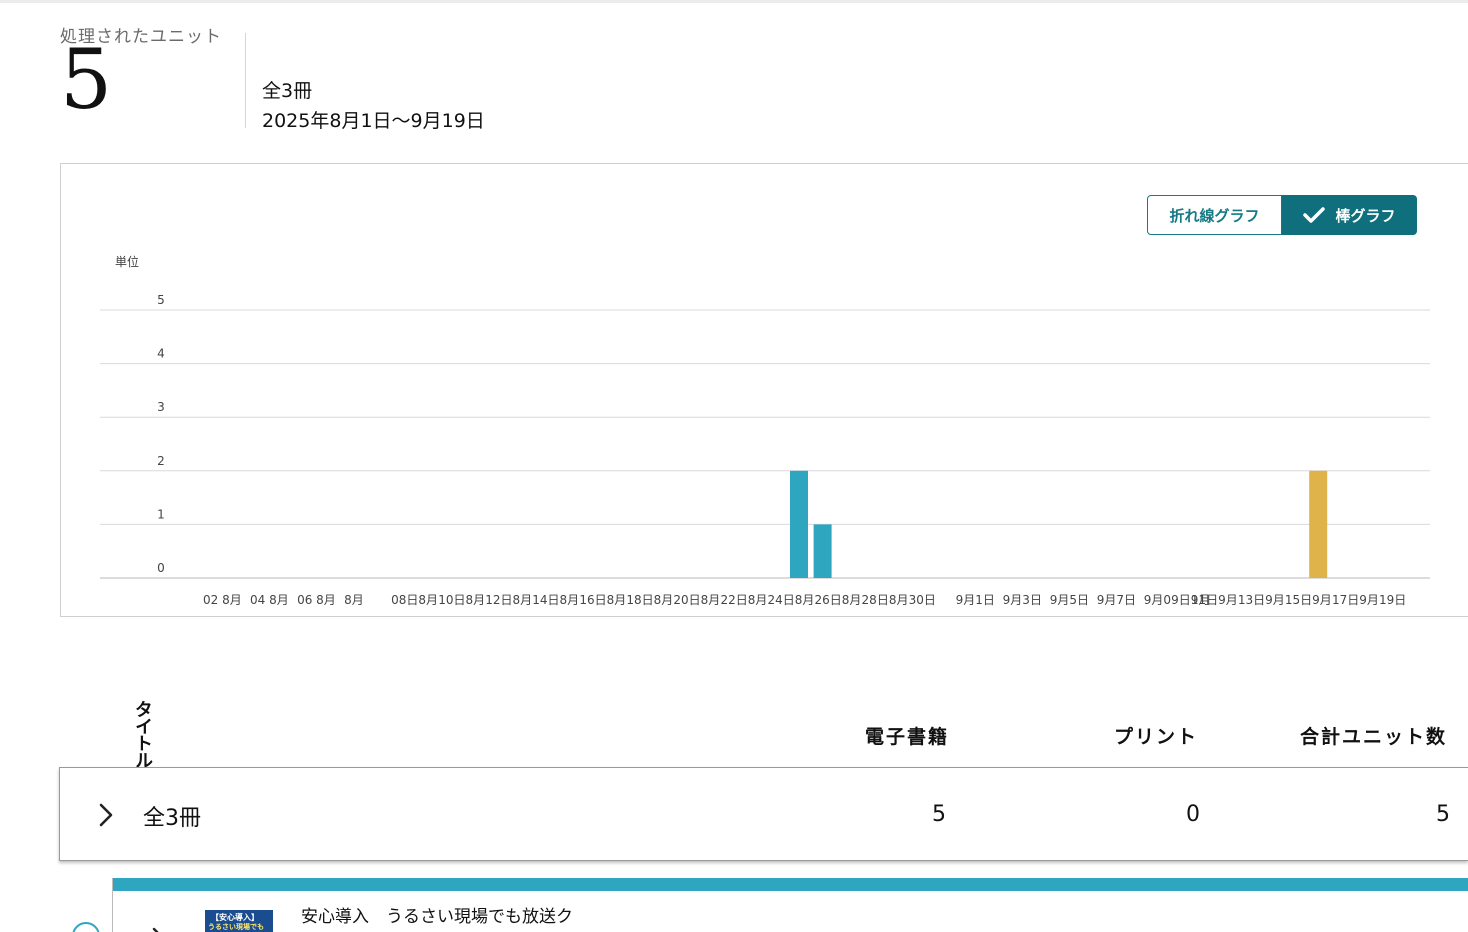 This screenshot has width=1468, height=932. I want to click on x-tick-label: 17日9月, so click(1355, 600).